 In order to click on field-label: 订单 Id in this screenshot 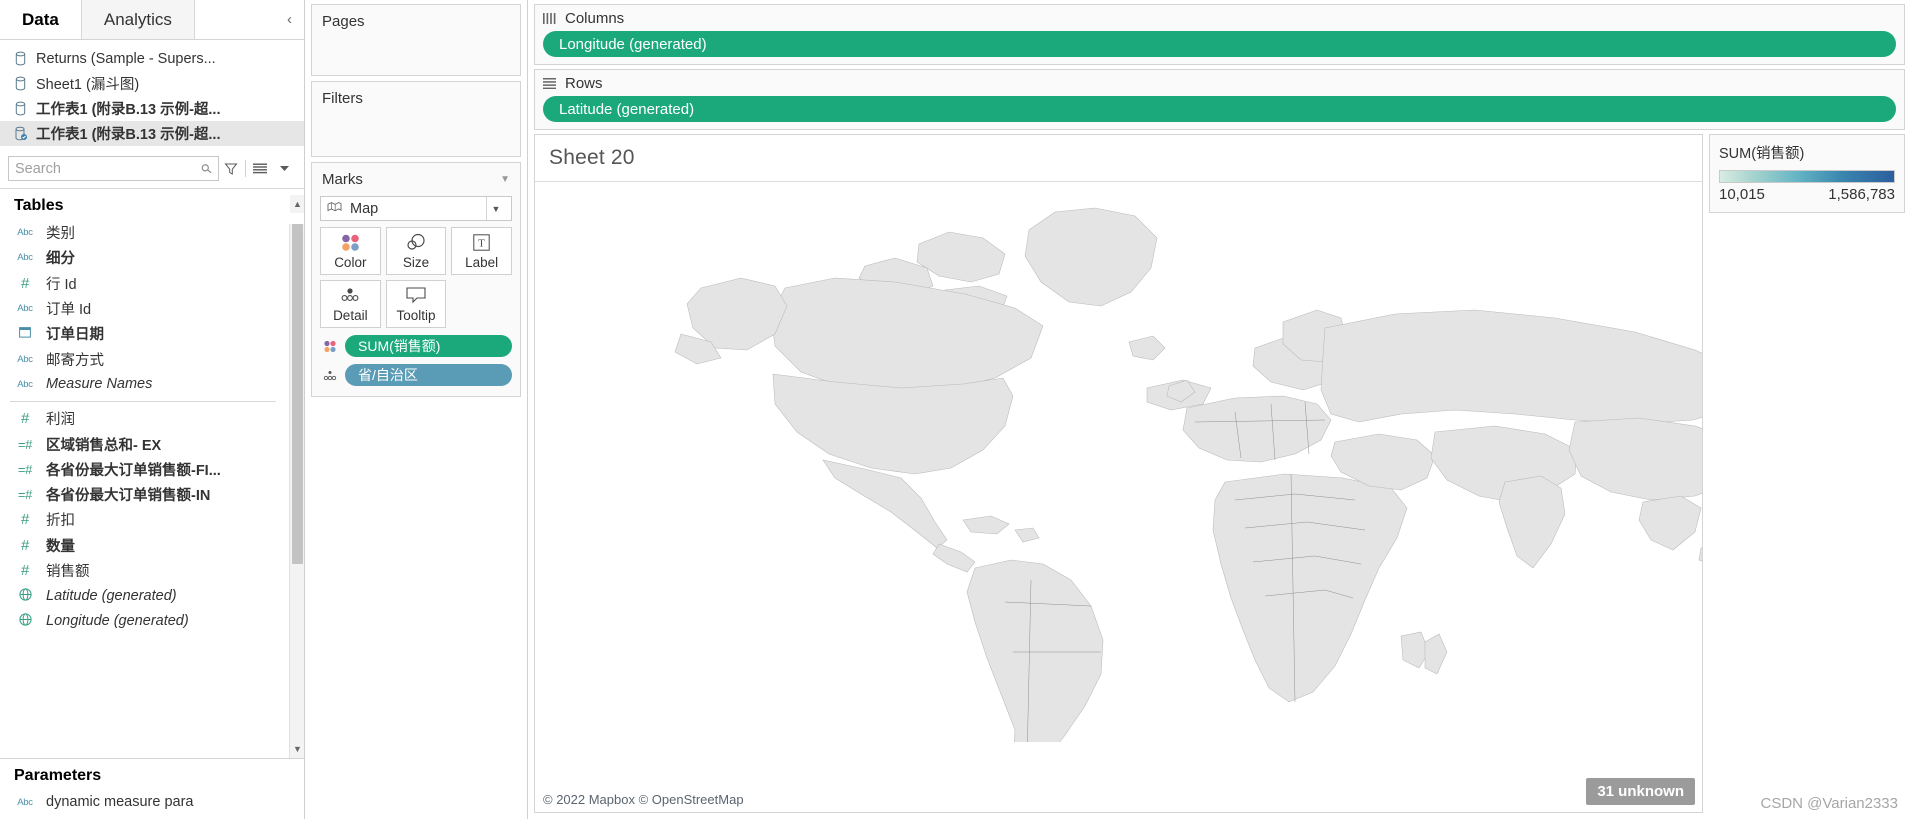, I will do `click(69, 310)`.